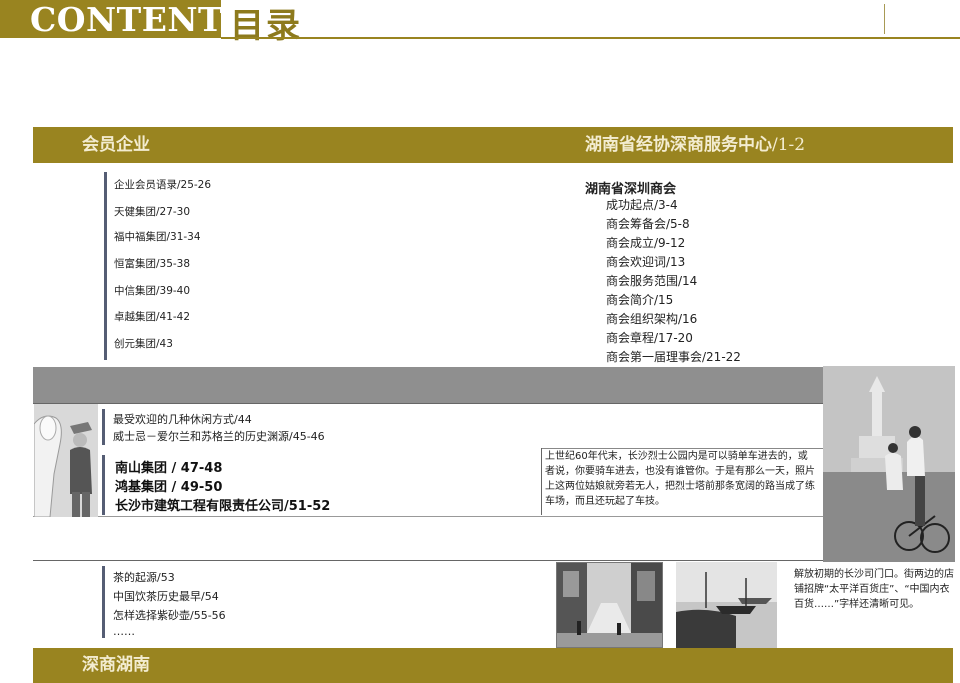 Image resolution: width=960 pixels, height=683 pixels. Describe the element at coordinates (609, 605) in the screenshot. I see `street-photo` at that location.